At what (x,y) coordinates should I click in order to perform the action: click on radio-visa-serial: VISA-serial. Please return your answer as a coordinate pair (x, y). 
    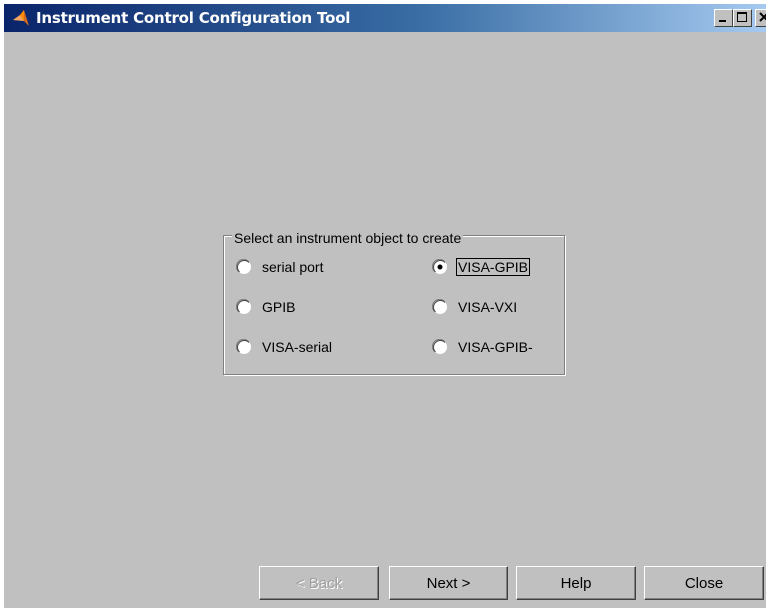
    Looking at the image, I should click on (284, 347).